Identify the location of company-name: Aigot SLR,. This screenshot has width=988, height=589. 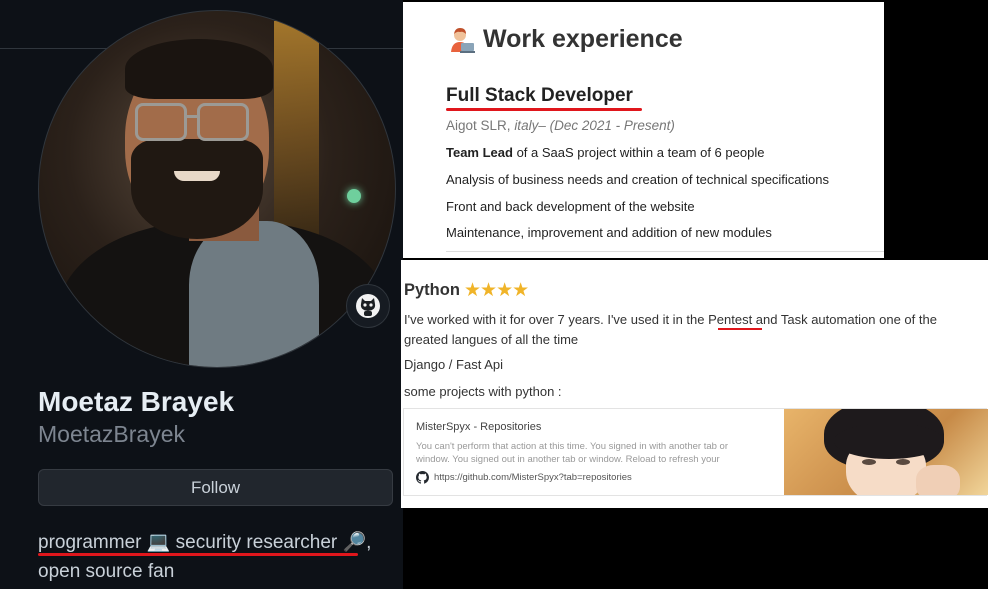
(478, 125).